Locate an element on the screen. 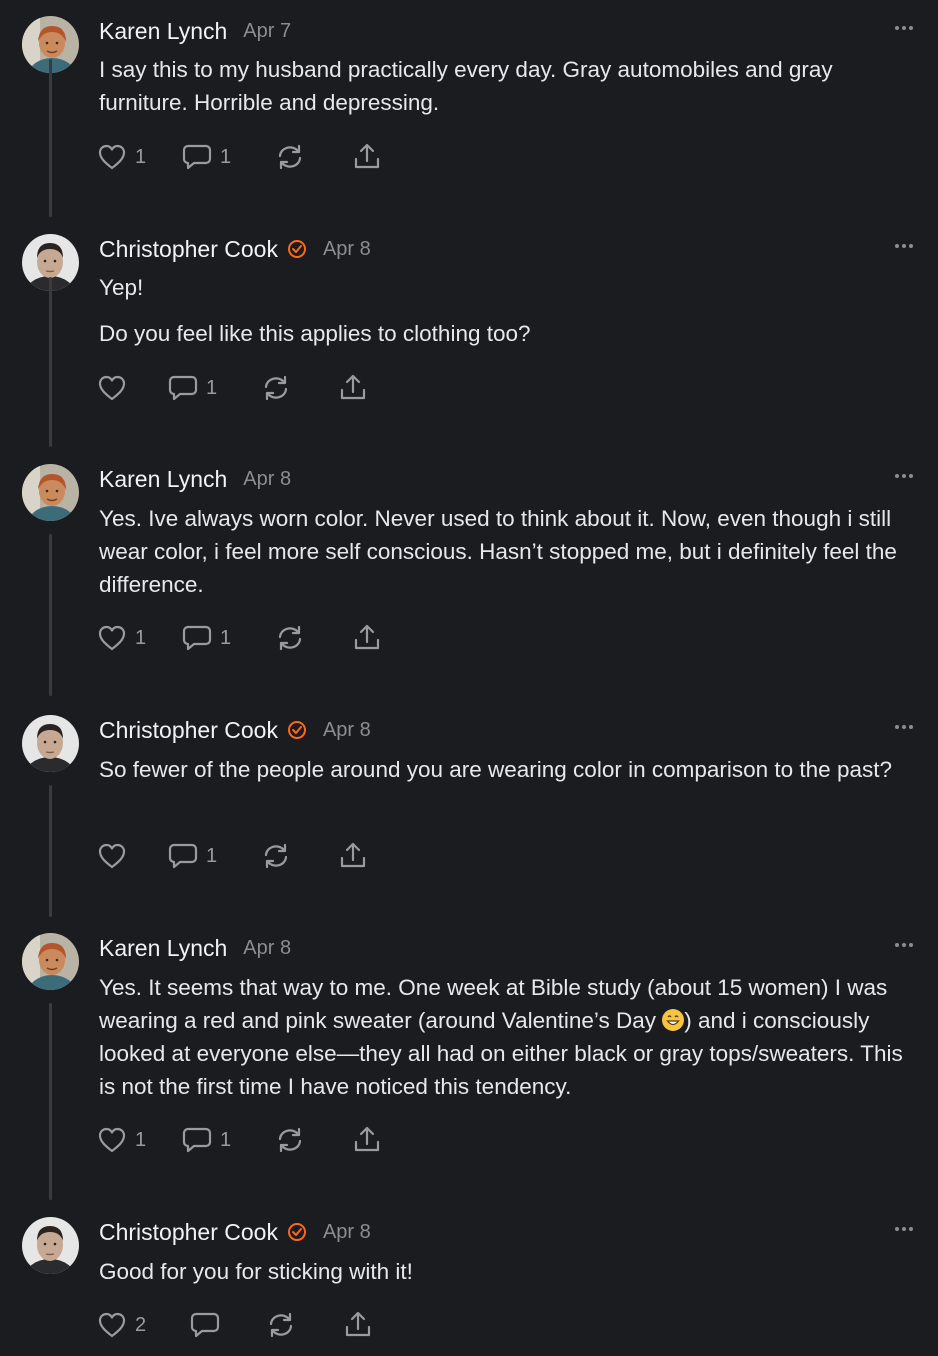 This screenshot has width=938, height=1356. grinning-face-emoji is located at coordinates (673, 1020).